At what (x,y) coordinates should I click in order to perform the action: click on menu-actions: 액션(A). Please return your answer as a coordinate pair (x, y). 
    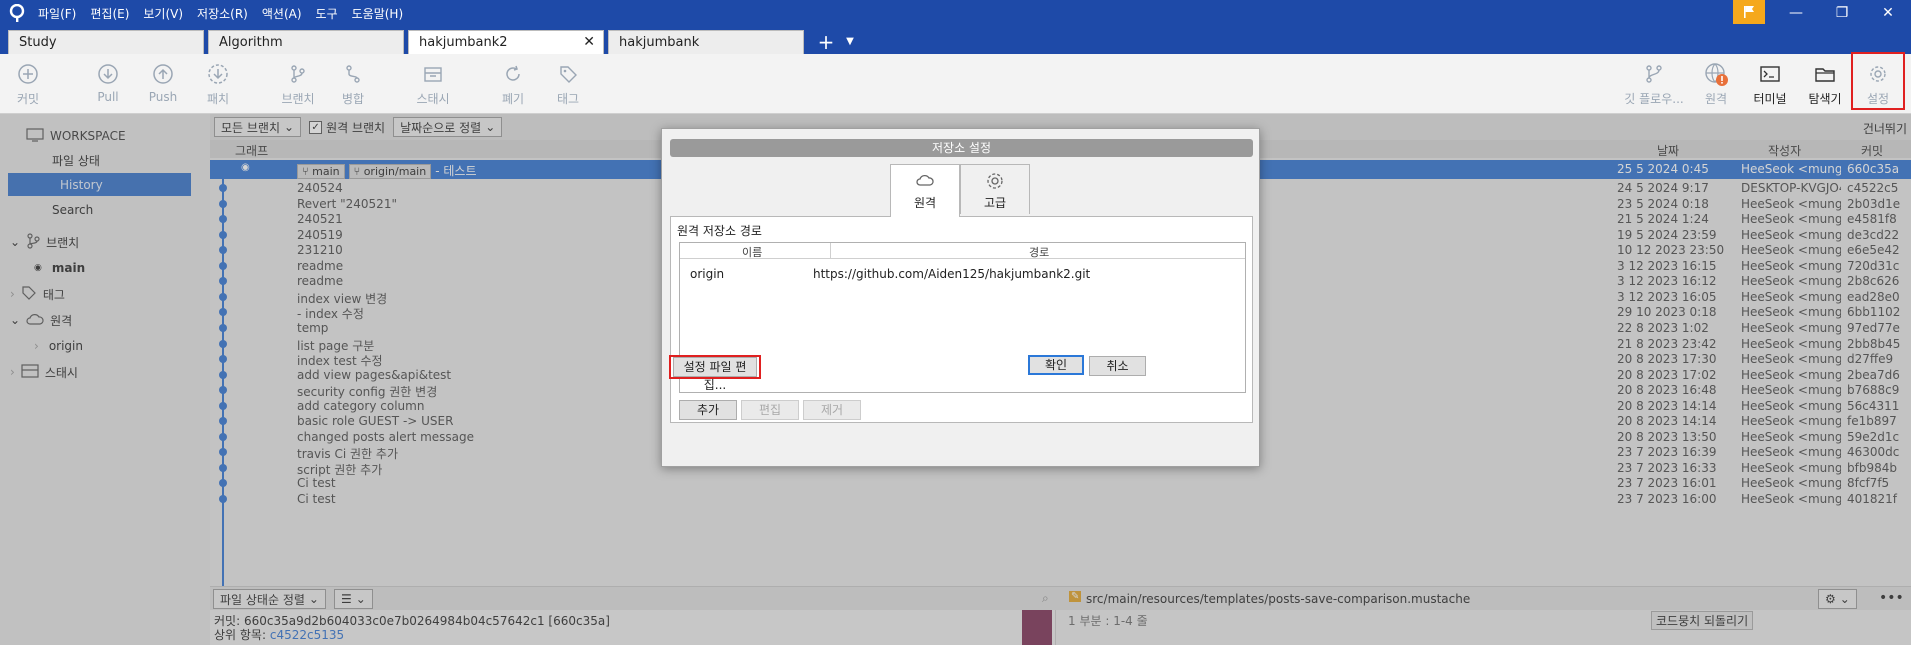
    Looking at the image, I should click on (282, 13).